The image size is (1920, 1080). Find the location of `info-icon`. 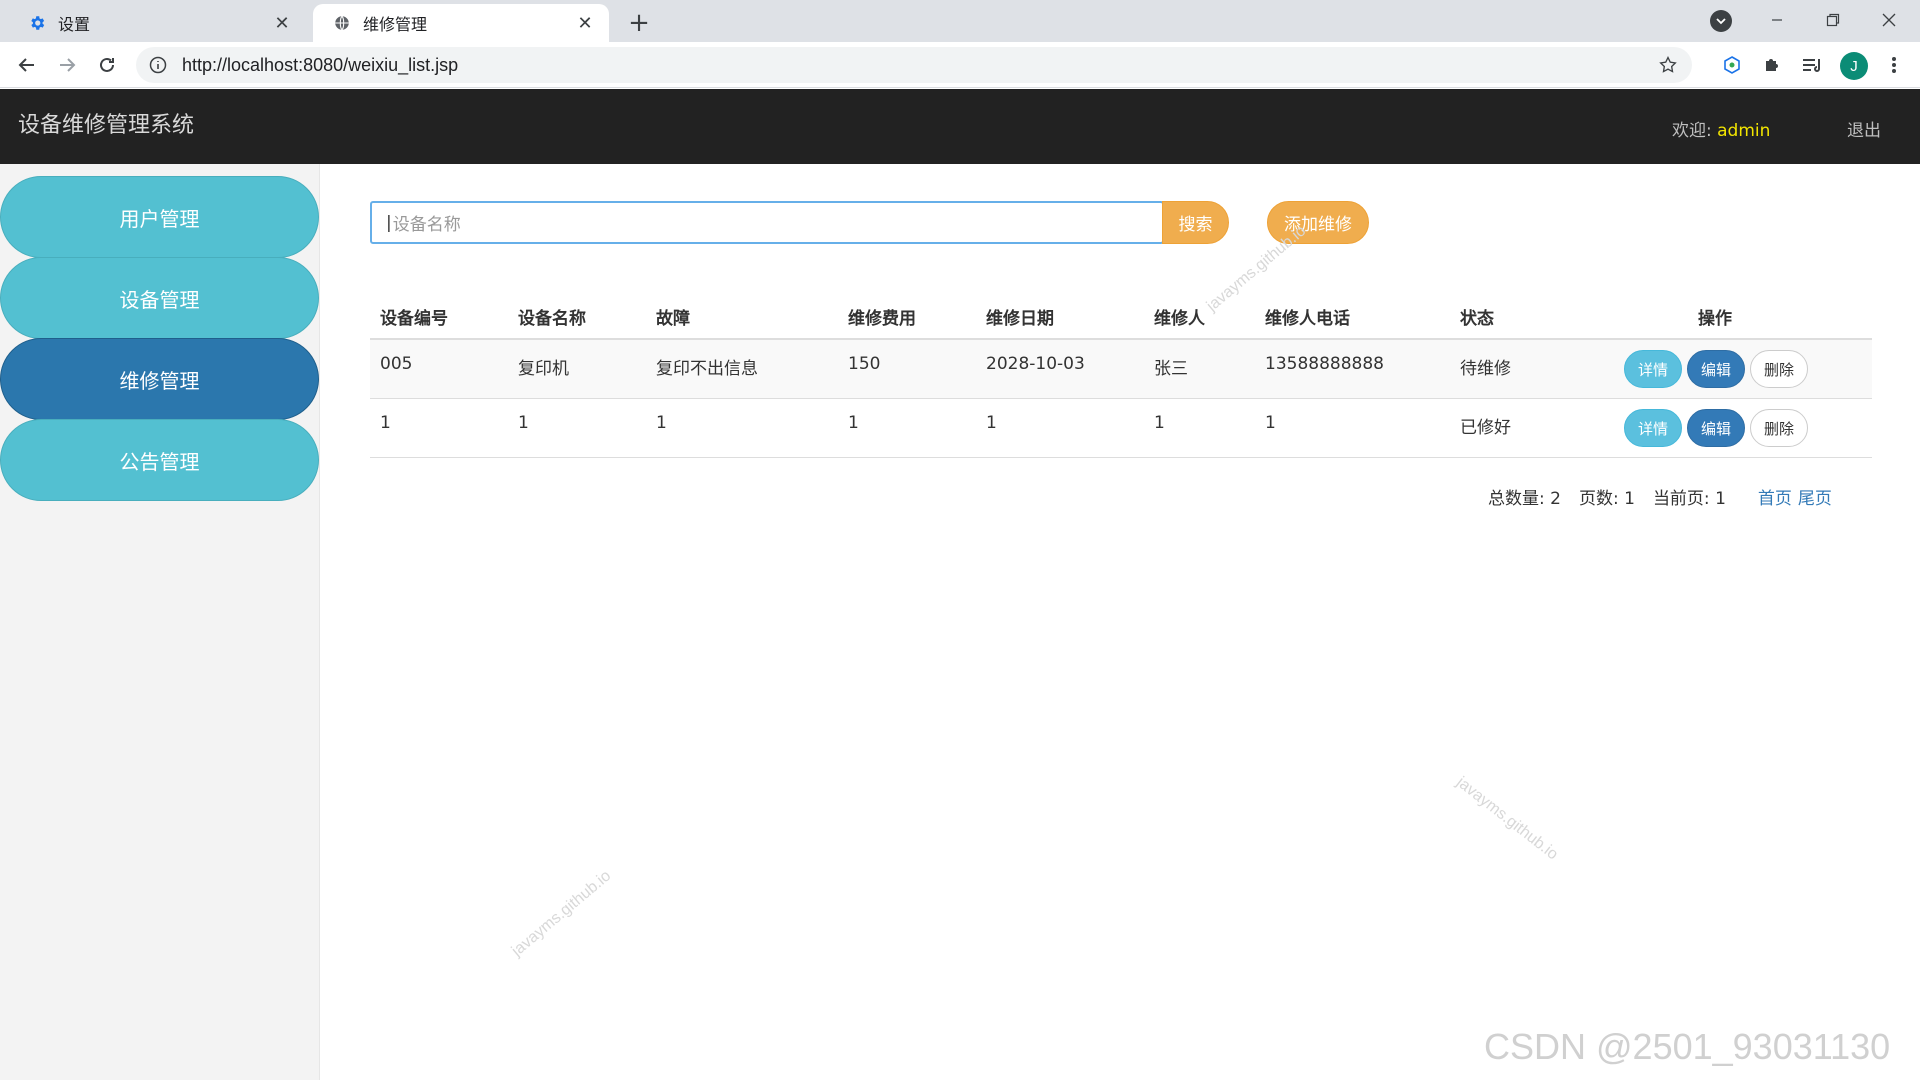

info-icon is located at coordinates (158, 65).